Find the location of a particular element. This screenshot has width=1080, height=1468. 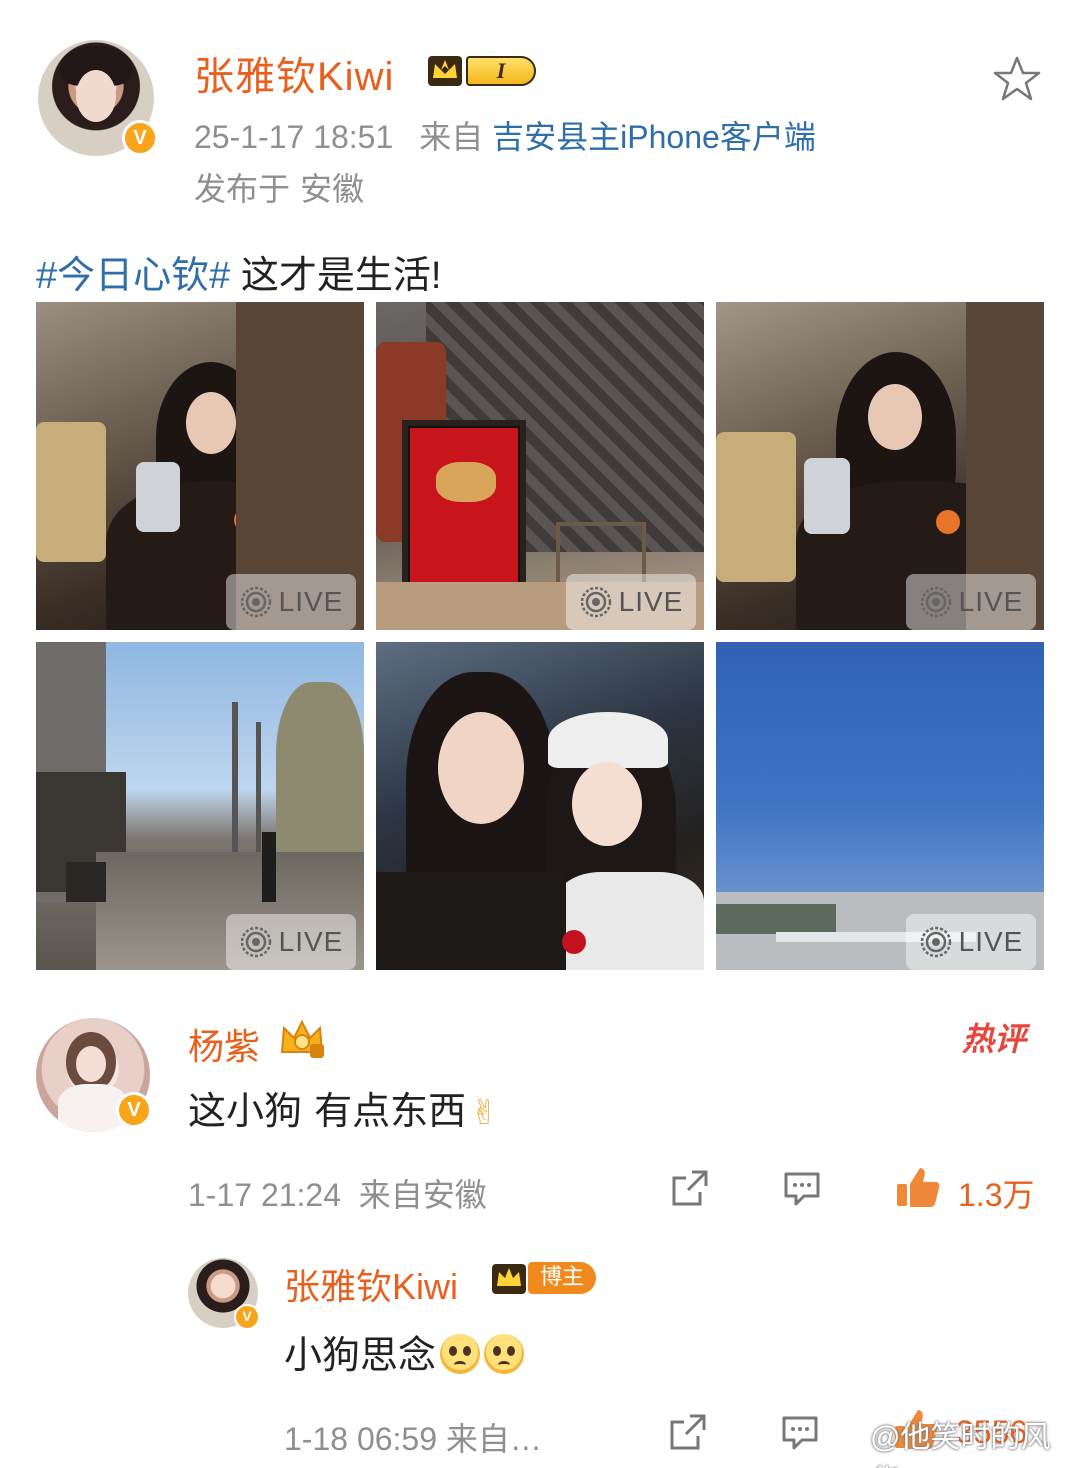

commenter-name: 杨紫 is located at coordinates (224, 1044).